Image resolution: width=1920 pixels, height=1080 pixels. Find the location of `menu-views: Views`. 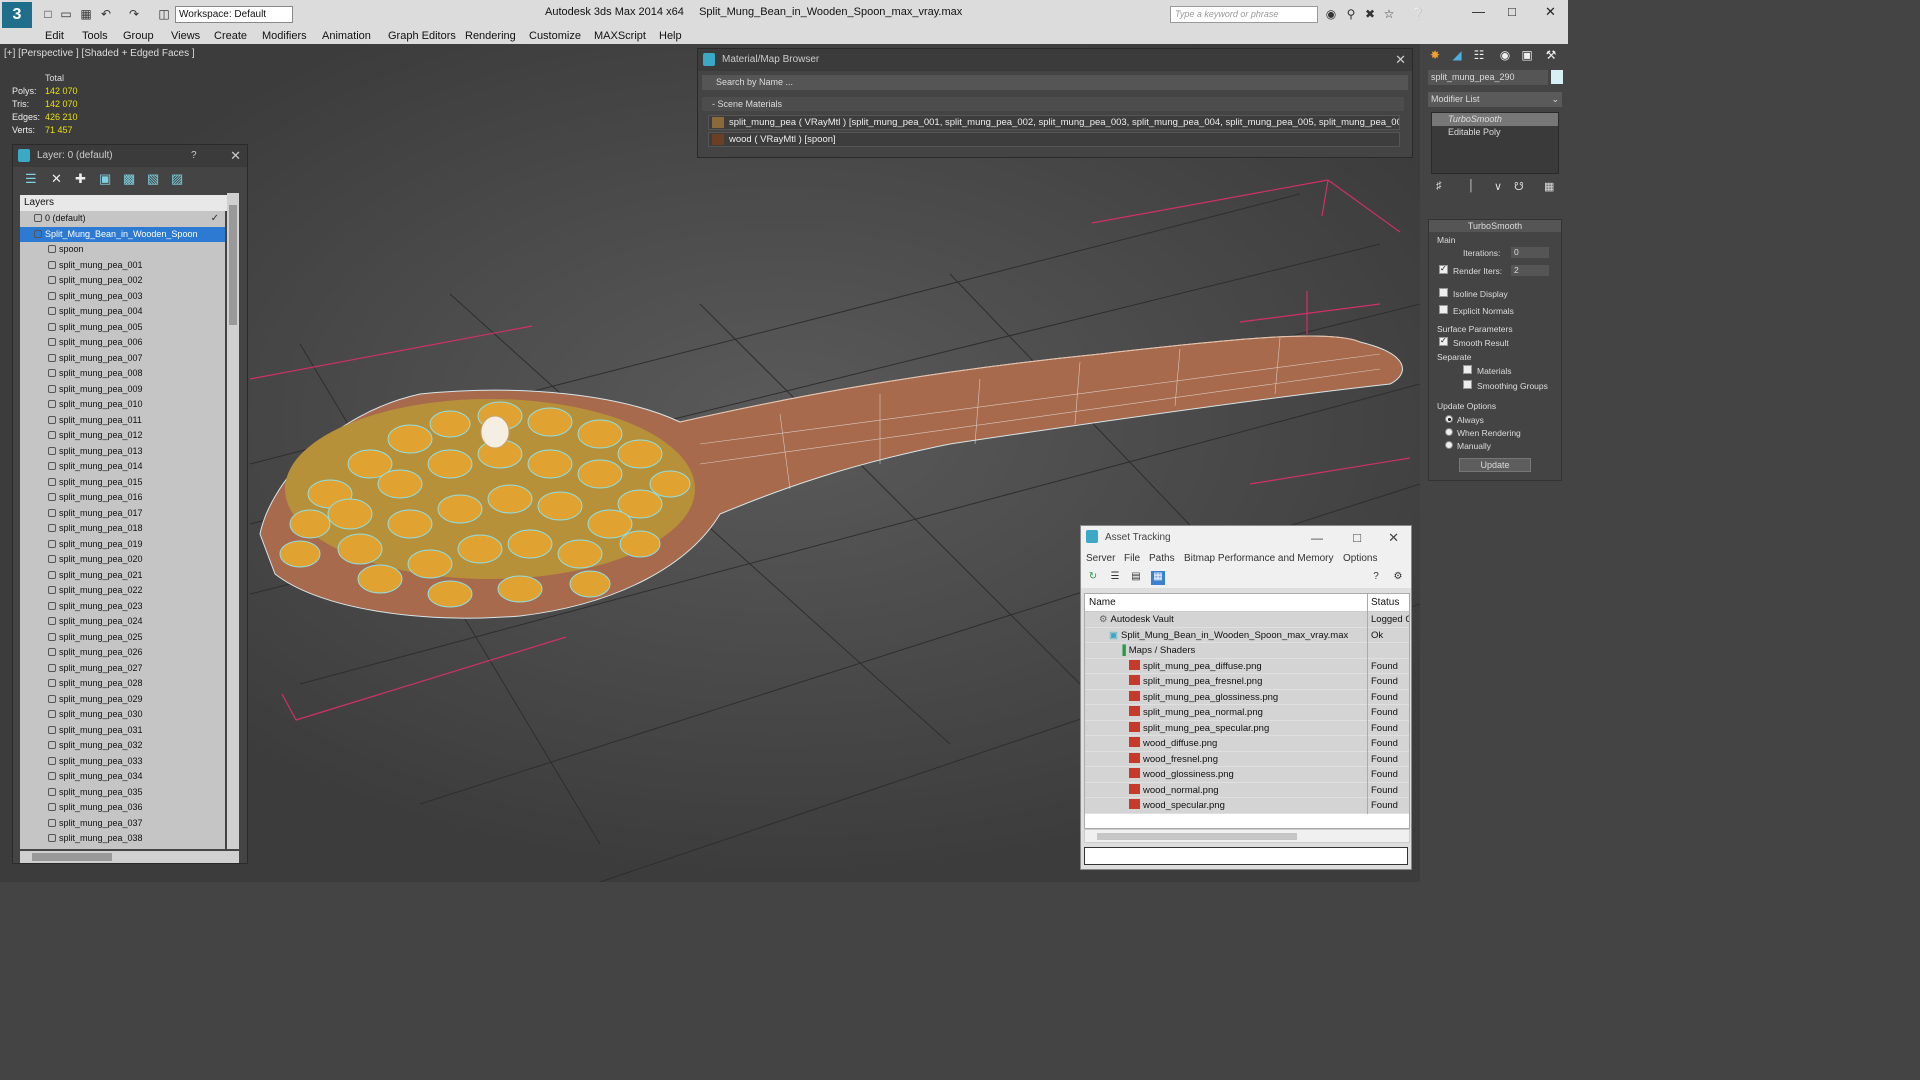

menu-views: Views is located at coordinates (185, 36).